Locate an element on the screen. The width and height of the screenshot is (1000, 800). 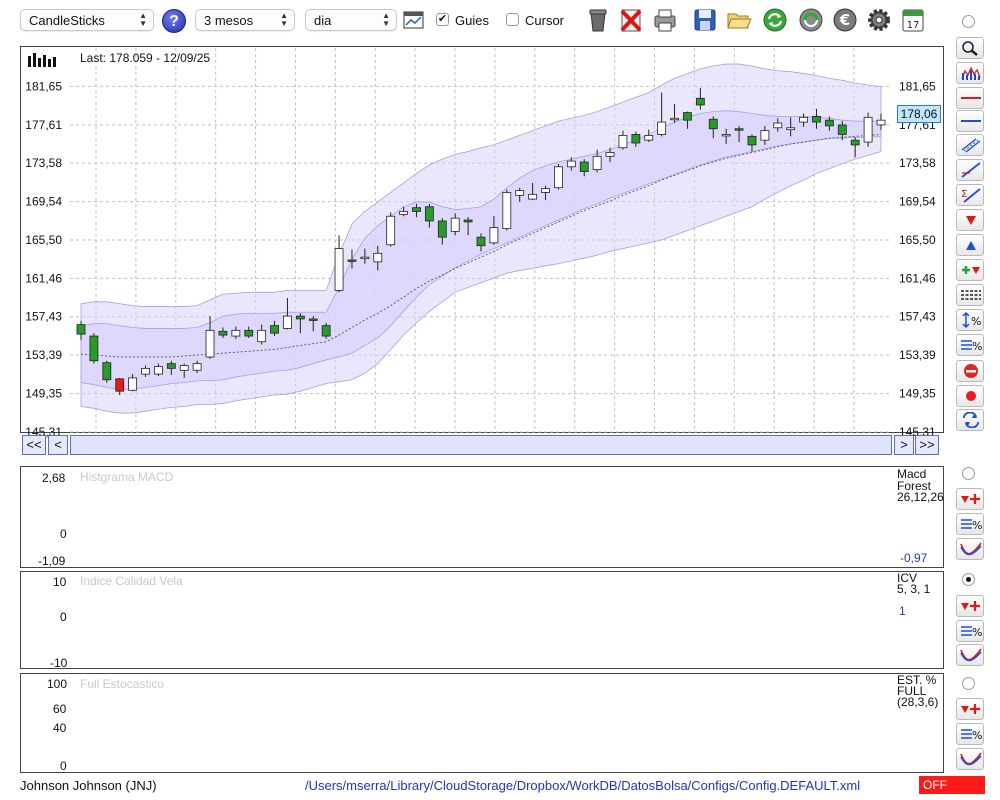
price-axis-label-right: 149,35 is located at coordinates (917, 394).